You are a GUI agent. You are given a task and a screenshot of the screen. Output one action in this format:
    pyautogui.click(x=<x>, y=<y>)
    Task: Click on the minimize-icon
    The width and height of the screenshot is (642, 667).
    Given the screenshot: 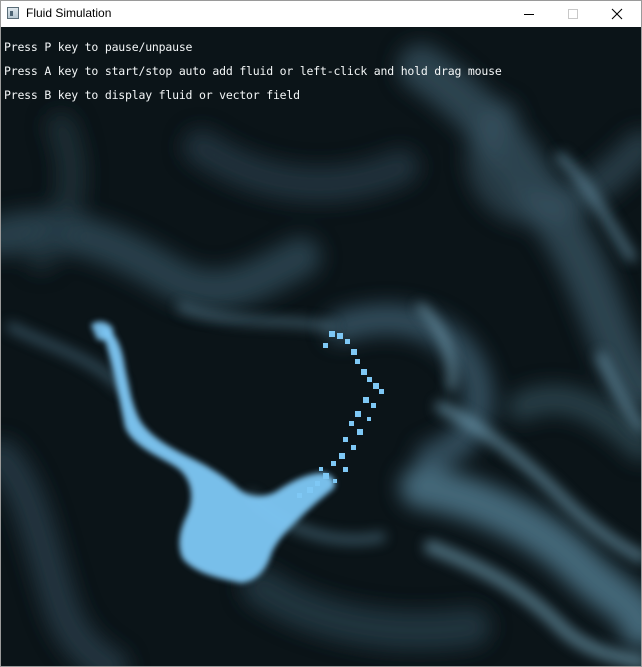 What is the action you would take?
    pyautogui.click(x=529, y=14)
    